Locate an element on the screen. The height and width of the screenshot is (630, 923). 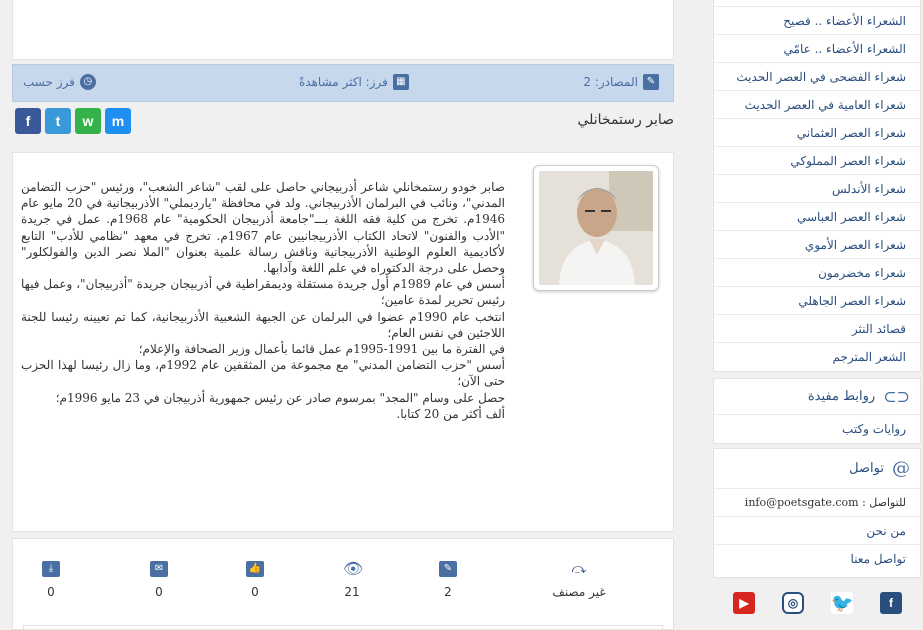
contact-title: تواصل is located at coordinates (866, 468).